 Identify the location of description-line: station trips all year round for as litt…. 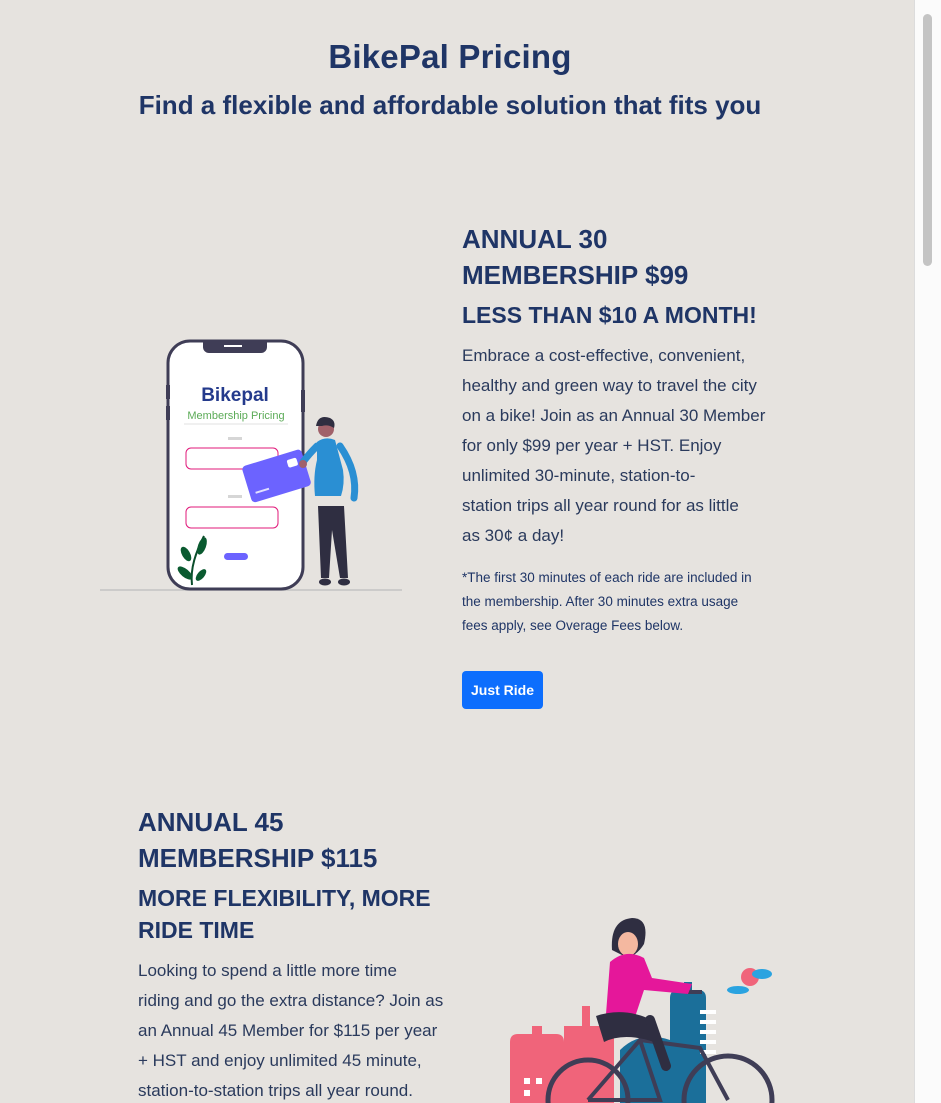
(600, 505).